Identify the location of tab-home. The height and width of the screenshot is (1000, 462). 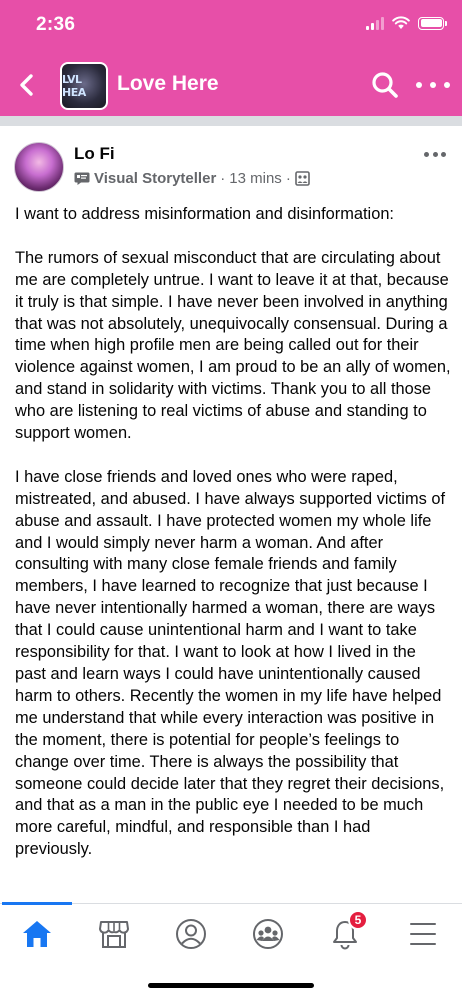
(37, 934).